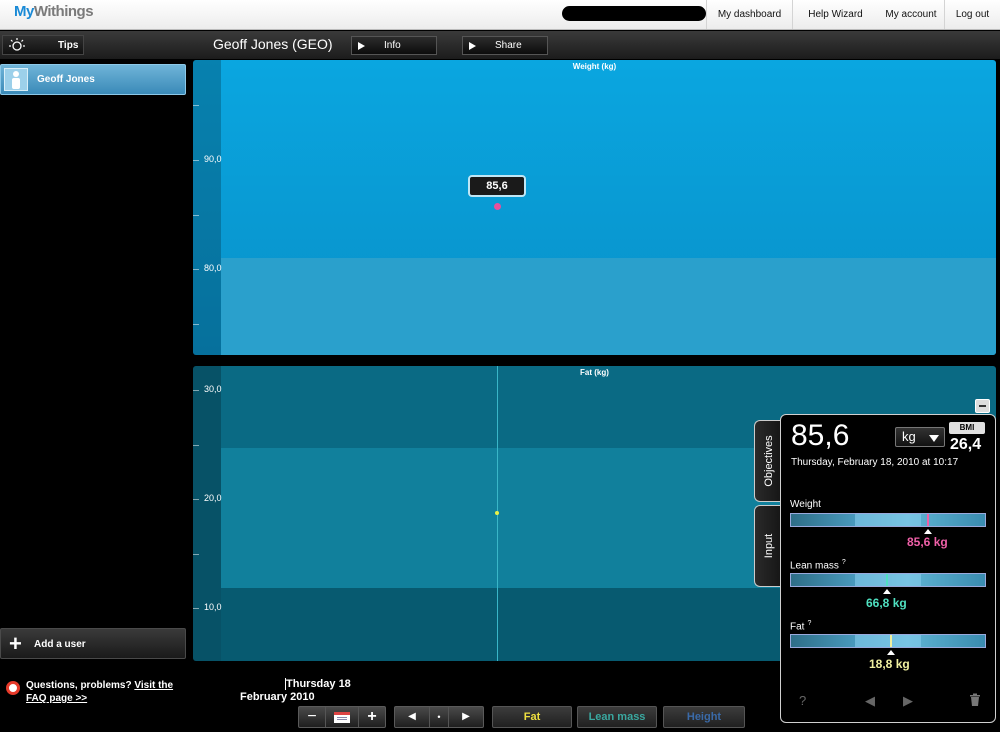 The width and height of the screenshot is (1000, 732). What do you see at coordinates (207, 513) in the screenshot?
I see `fat-y-axis` at bounding box center [207, 513].